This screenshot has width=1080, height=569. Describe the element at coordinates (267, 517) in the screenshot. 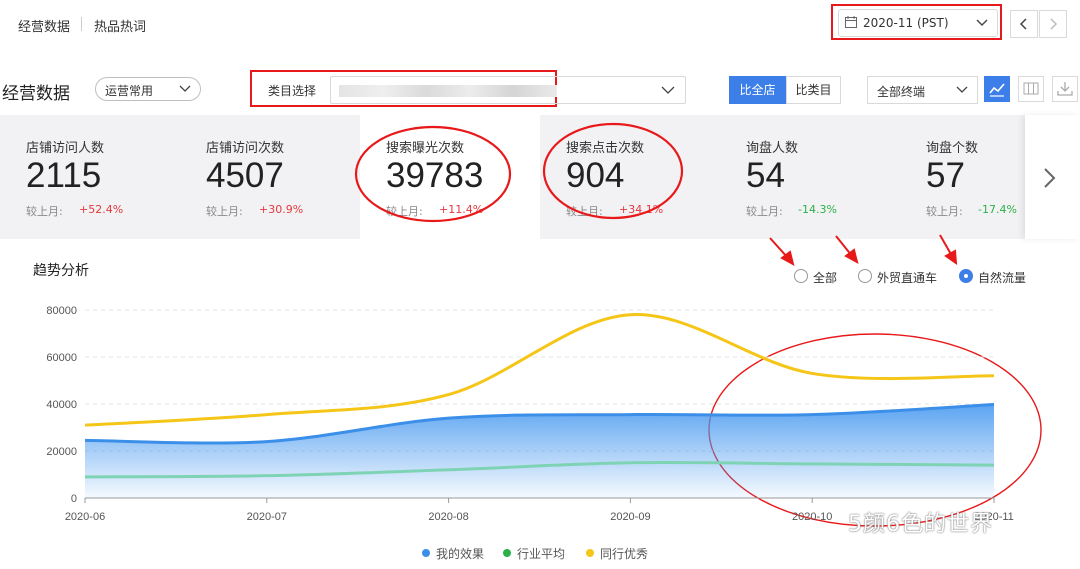

I see `x-tick-label: 2020-07` at that location.